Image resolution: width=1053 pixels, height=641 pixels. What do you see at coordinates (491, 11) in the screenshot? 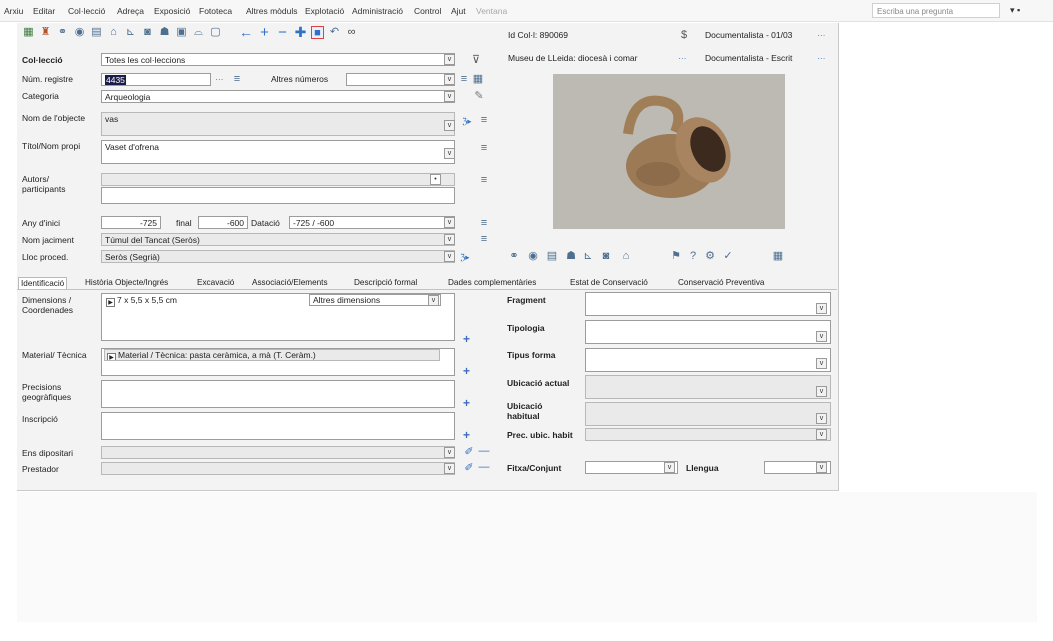
I see `menu-ventana: Ventana` at bounding box center [491, 11].